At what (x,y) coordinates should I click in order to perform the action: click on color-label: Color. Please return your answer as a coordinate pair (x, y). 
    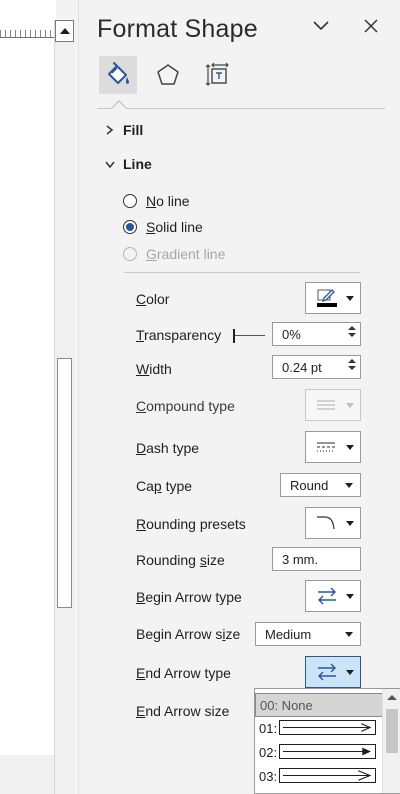
    Looking at the image, I should click on (153, 299).